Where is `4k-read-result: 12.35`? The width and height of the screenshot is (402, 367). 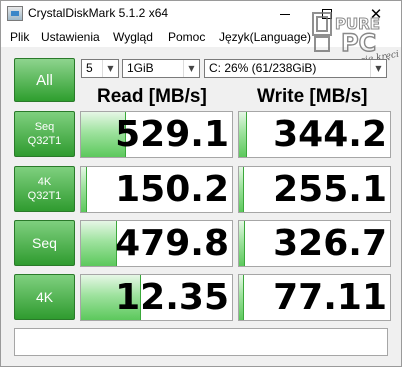
4k-read-result: 12.35 is located at coordinates (156, 297).